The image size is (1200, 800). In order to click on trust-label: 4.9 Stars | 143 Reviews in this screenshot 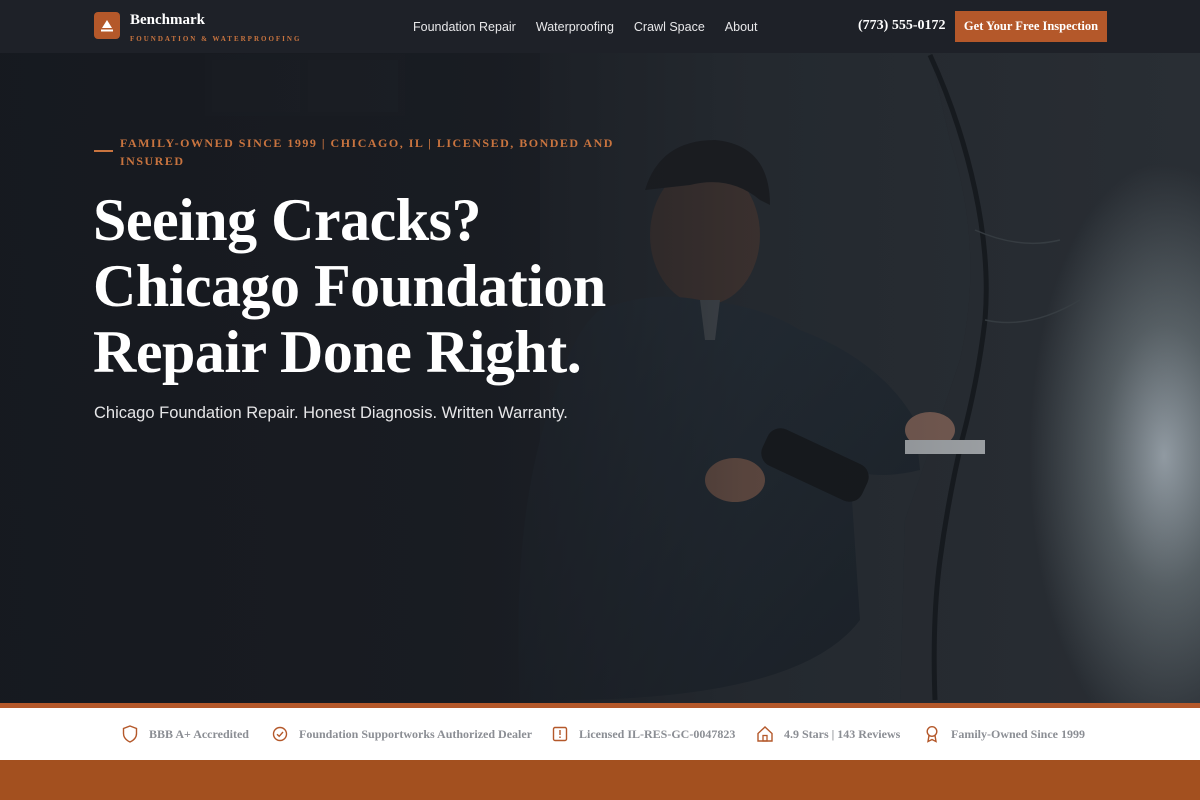, I will do `click(842, 733)`.